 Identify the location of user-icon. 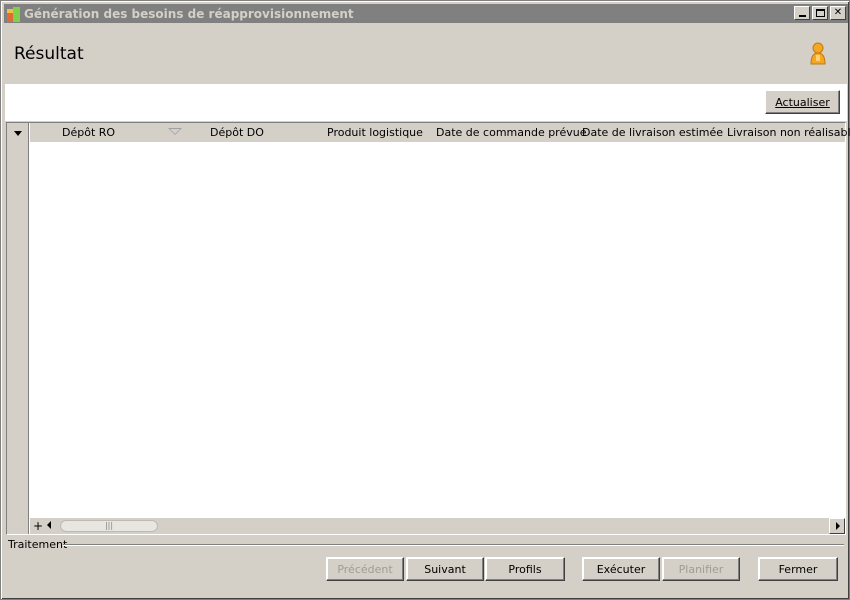
(818, 54).